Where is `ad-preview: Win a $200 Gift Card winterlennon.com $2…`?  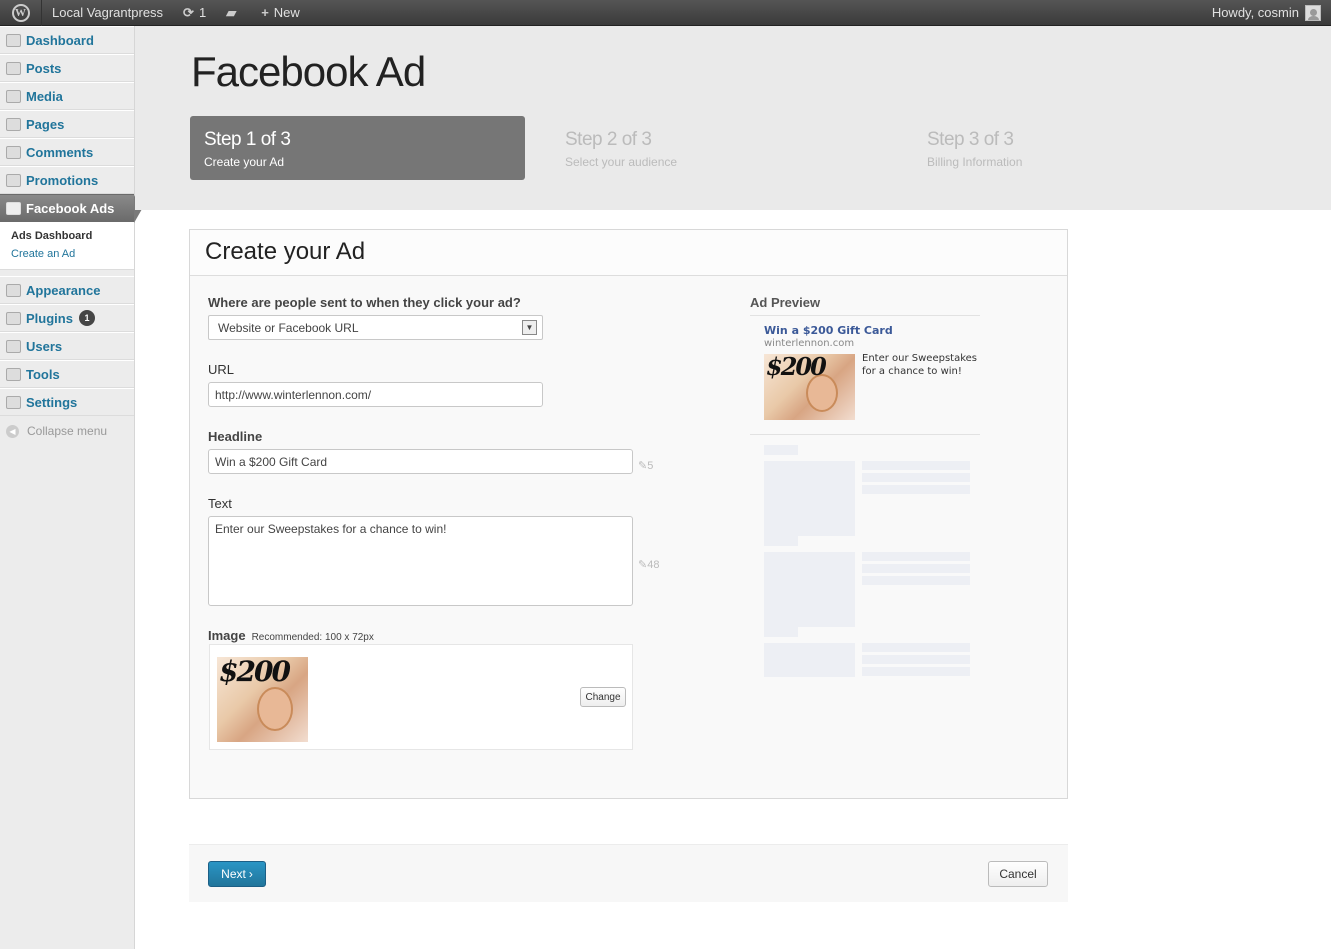 ad-preview: Win a $200 Gift Card winterlennon.com $2… is located at coordinates (865, 375).